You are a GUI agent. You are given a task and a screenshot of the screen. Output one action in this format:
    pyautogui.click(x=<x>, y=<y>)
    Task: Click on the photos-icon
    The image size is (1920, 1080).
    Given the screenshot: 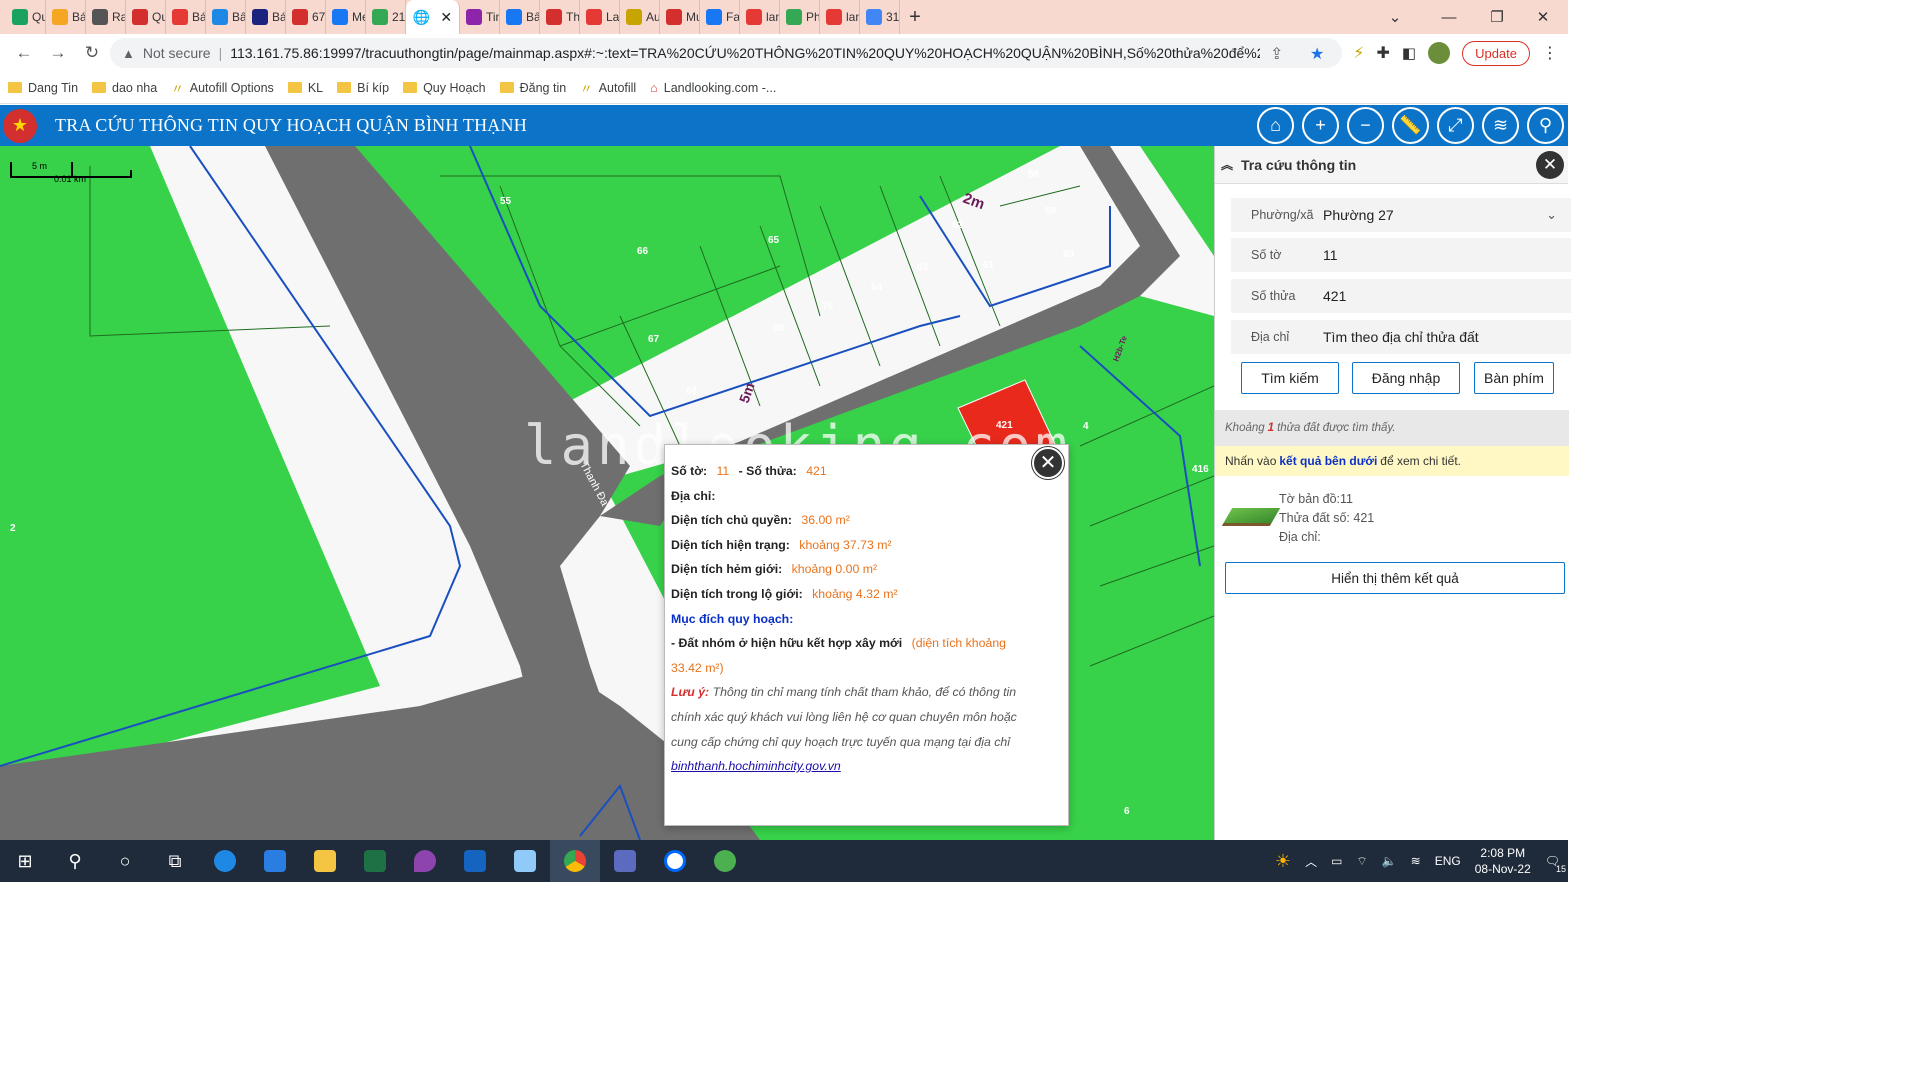 What is the action you would take?
    pyautogui.click(x=475, y=861)
    